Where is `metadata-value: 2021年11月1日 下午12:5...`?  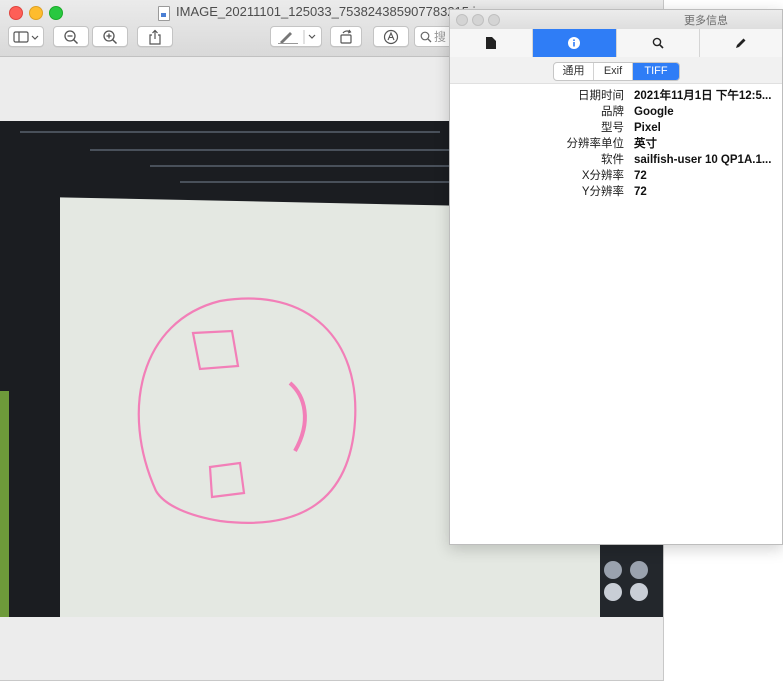 metadata-value: 2021年11月1日 下午12:5... is located at coordinates (703, 96).